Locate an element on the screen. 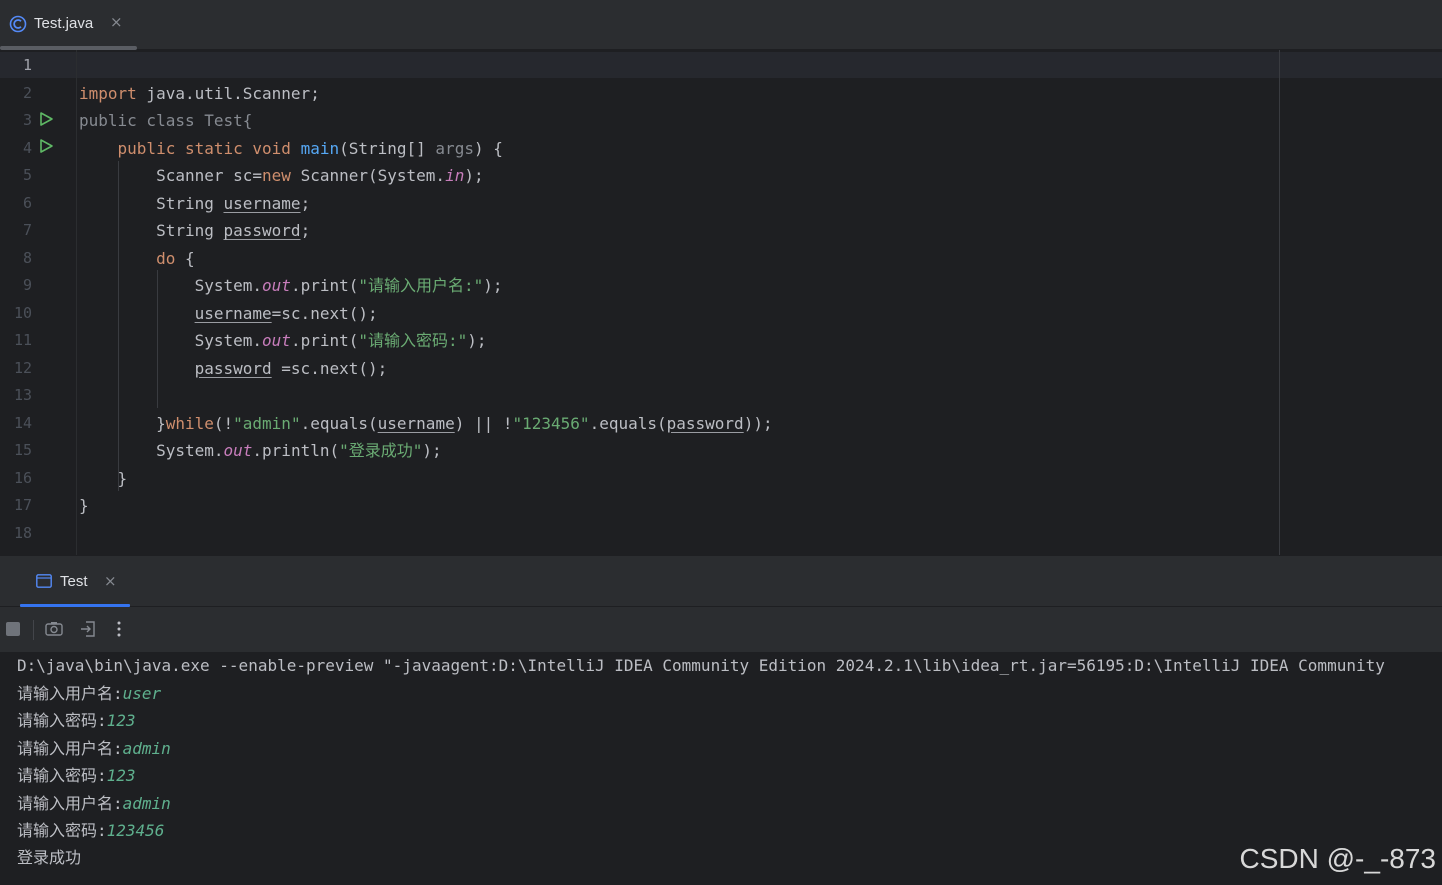 Image resolution: width=1442 pixels, height=885 pixels. console-result-line: 登录成功 is located at coordinates (49, 857).